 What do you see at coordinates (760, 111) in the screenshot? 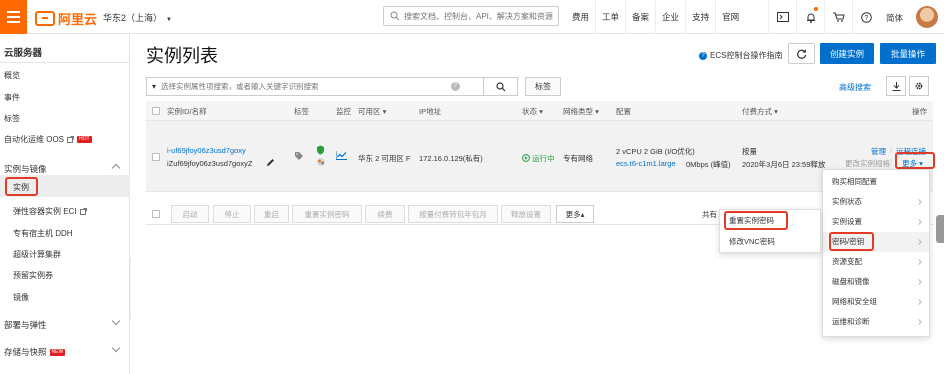
I see `col-billing: 付费方式 ▾` at bounding box center [760, 111].